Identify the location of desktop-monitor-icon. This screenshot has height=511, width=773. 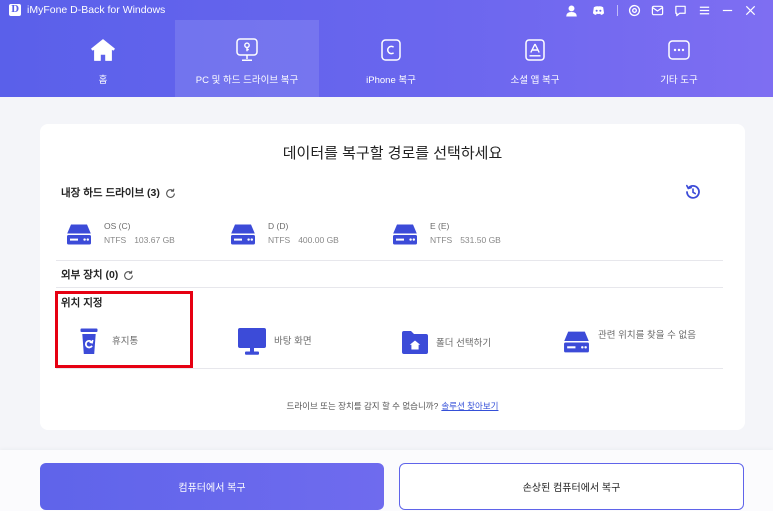
(252, 341).